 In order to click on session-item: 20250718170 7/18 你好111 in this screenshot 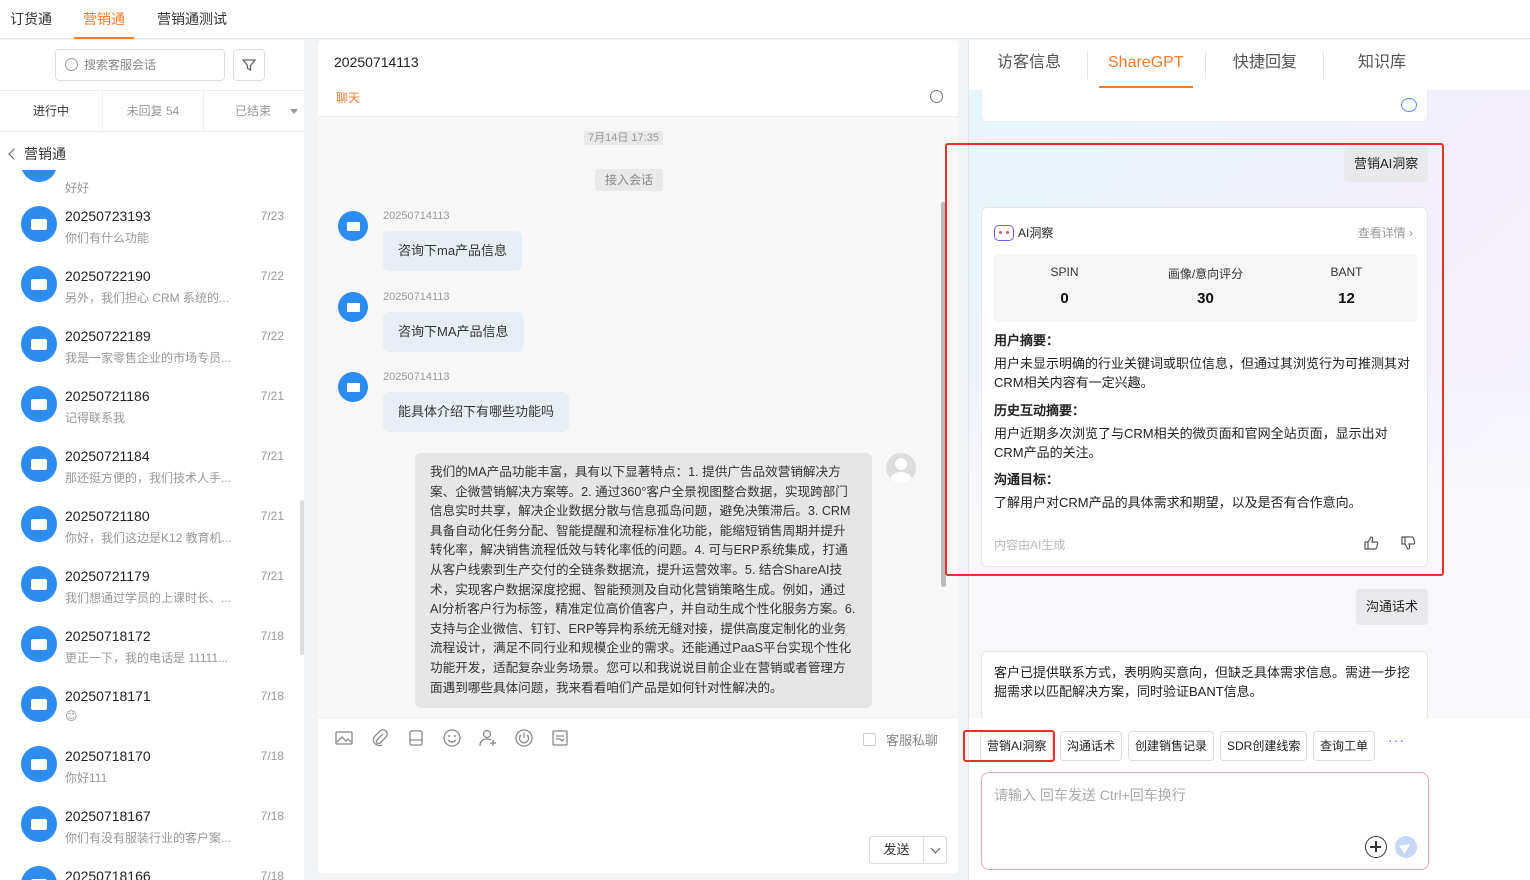, I will do `click(149, 764)`.